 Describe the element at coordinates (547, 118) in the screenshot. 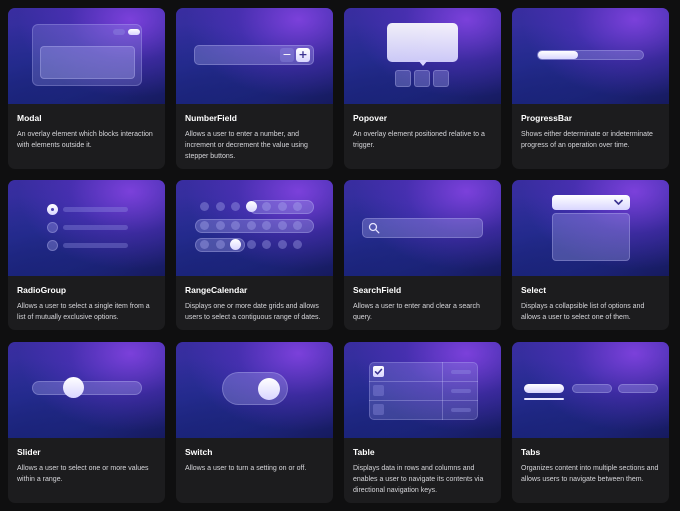

I see `card-title: ProgressBar` at that location.